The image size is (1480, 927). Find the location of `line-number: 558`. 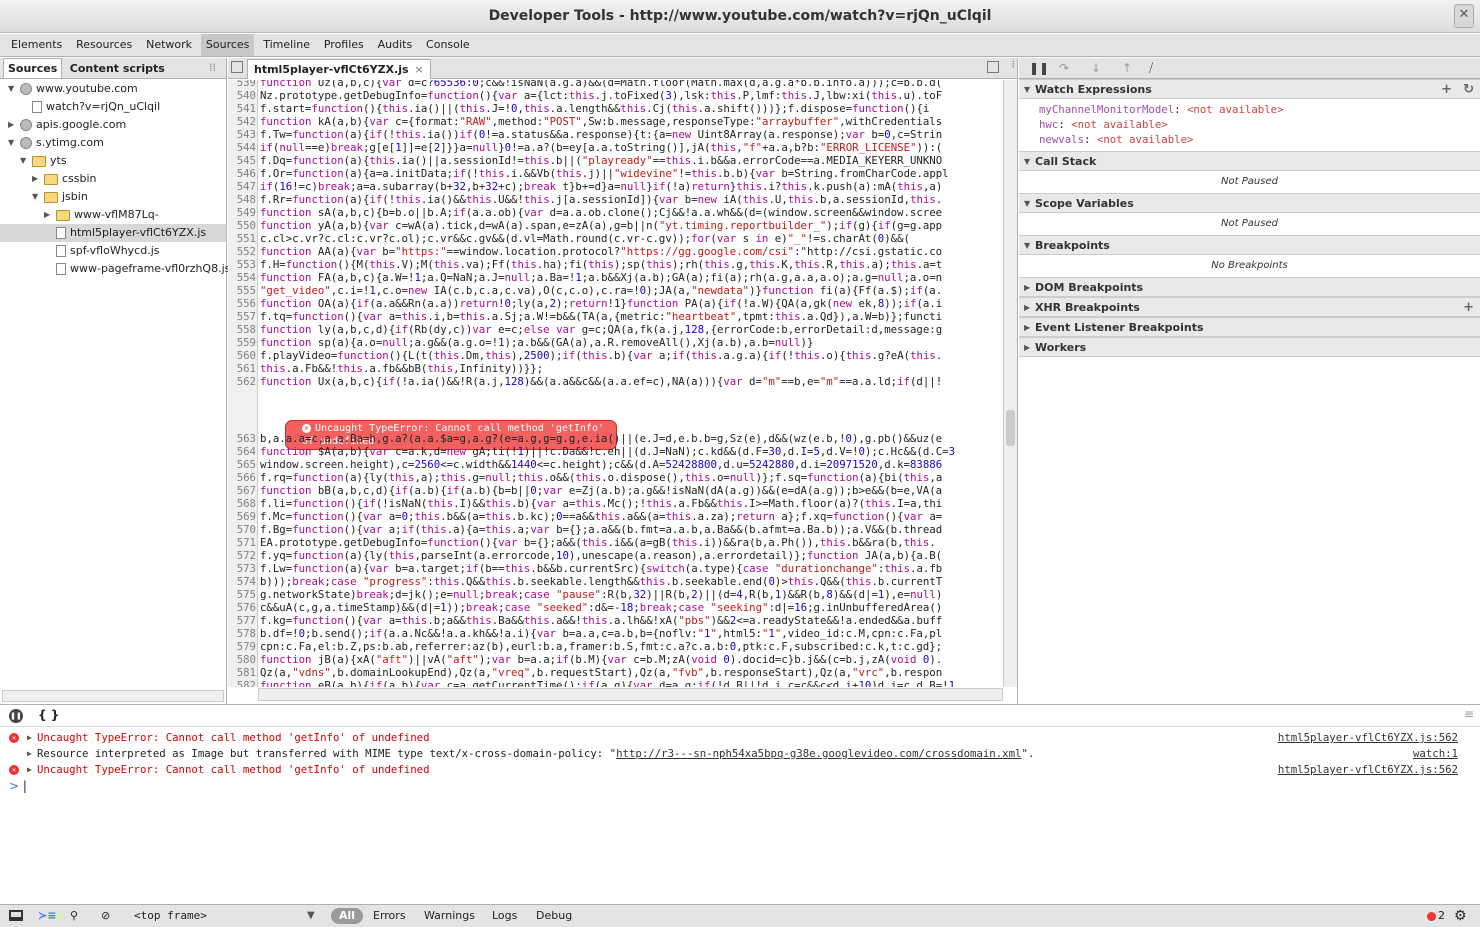

line-number: 558 is located at coordinates (242, 329).